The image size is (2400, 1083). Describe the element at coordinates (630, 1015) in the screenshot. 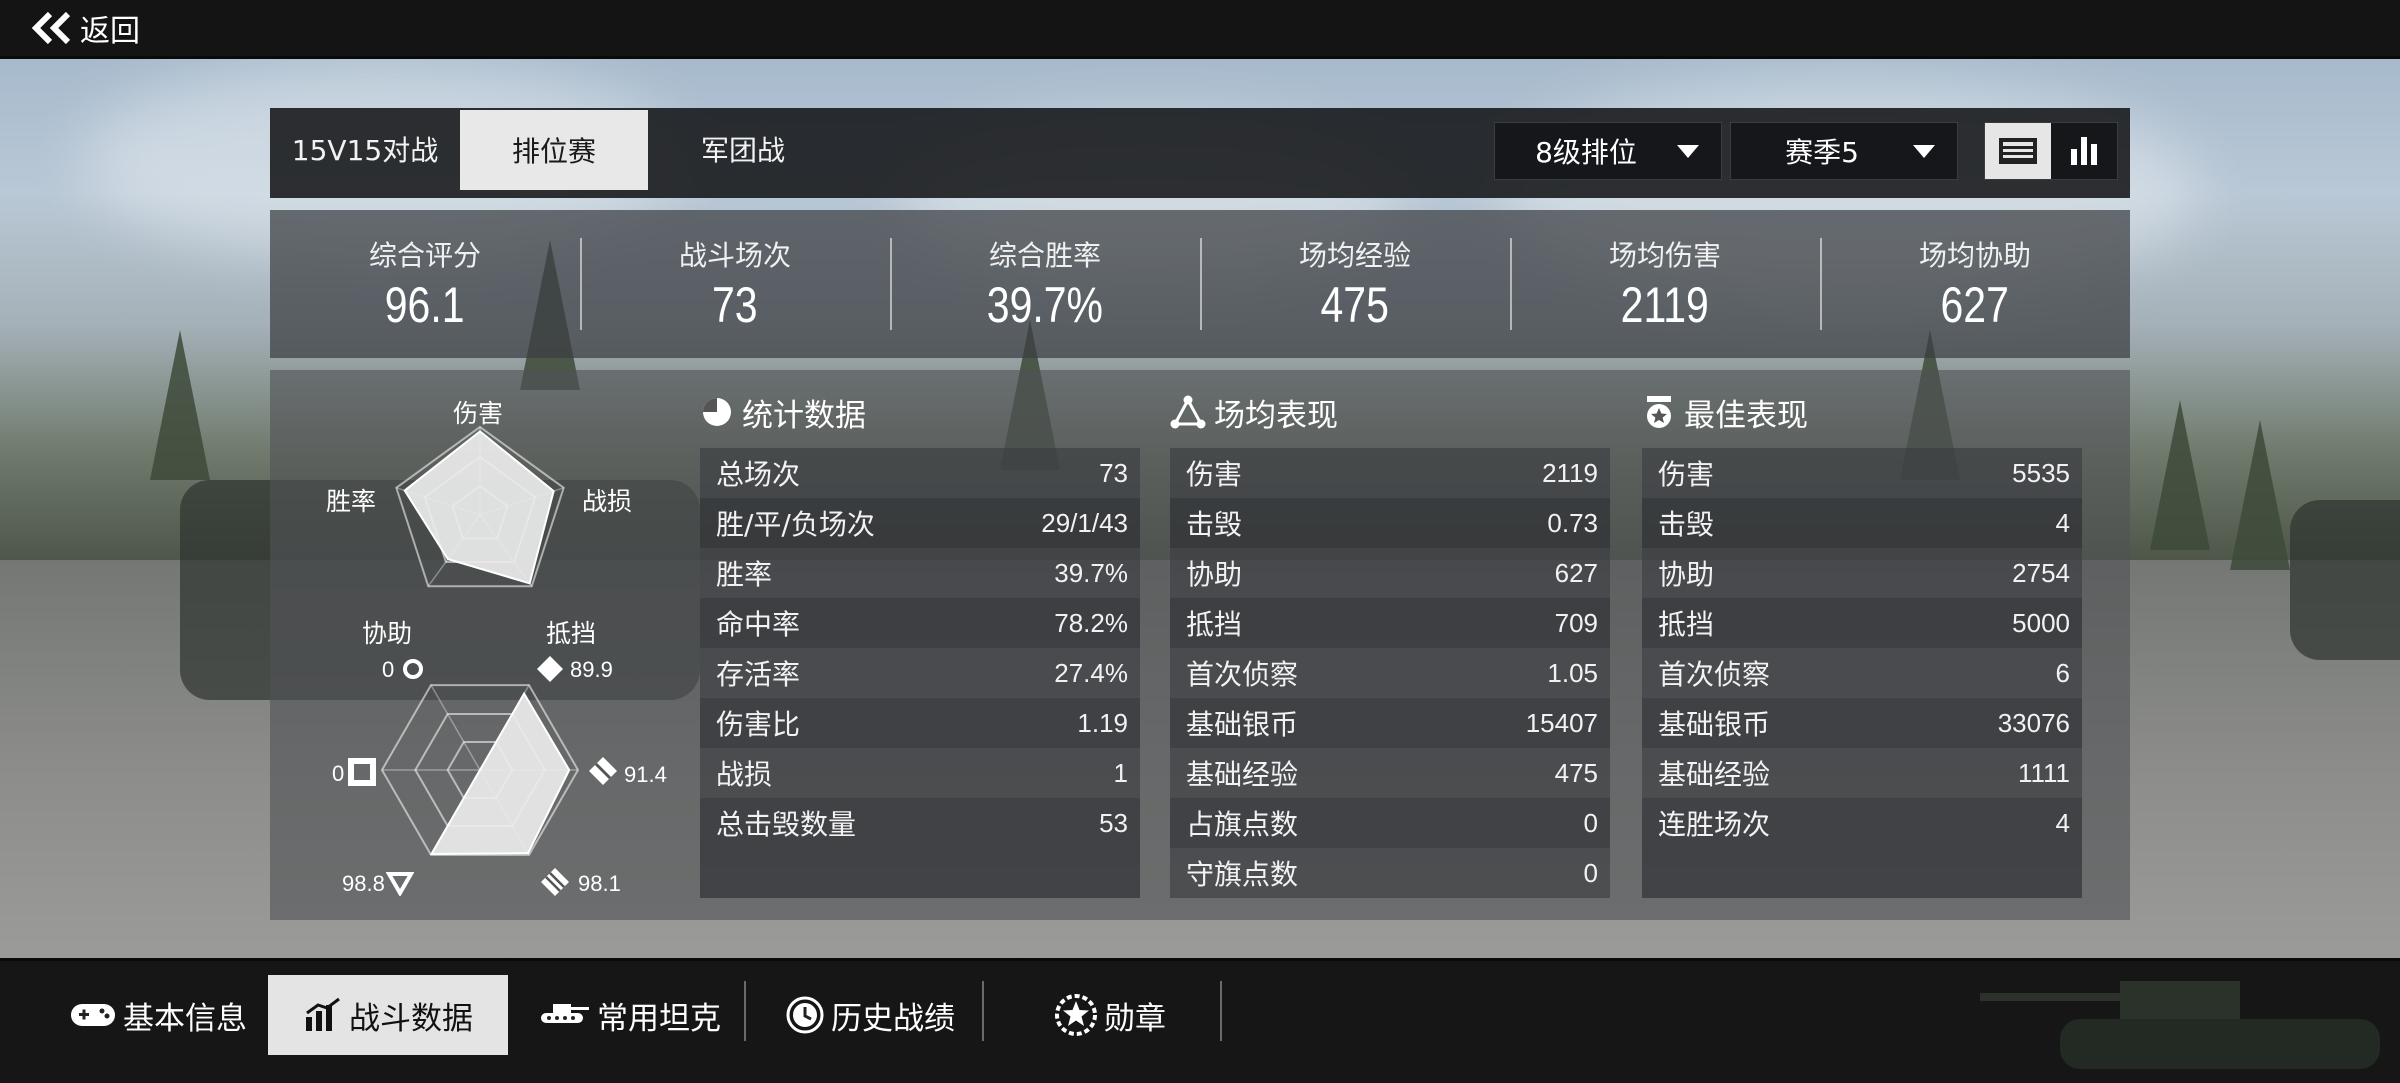

I see `nav-common-tanks: 常用坦克` at that location.